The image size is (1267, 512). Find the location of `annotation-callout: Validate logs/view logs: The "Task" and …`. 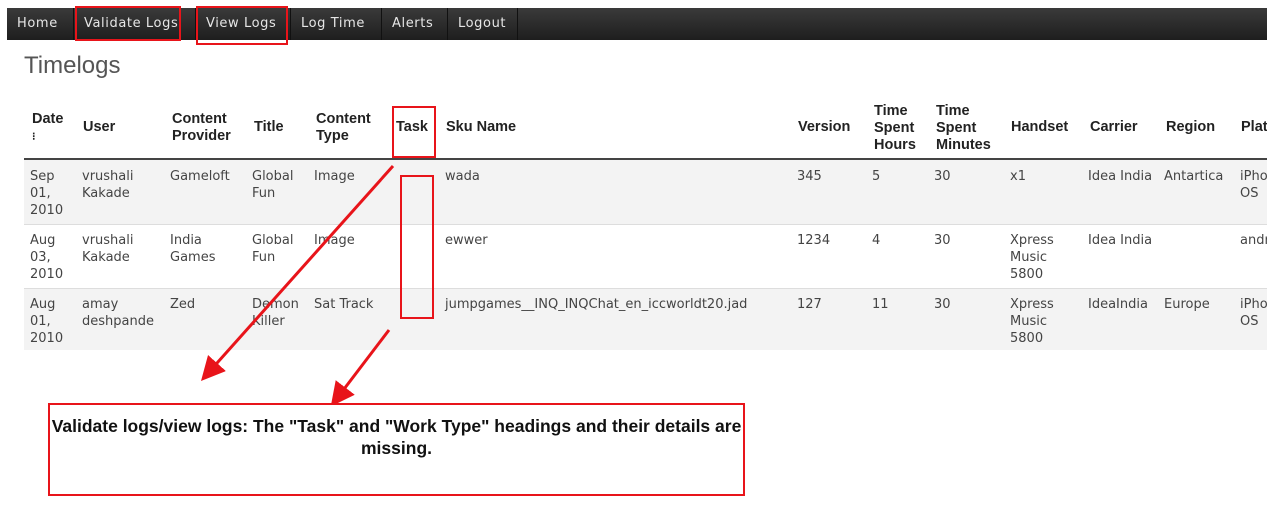

annotation-callout: Validate logs/view logs: The "Task" and … is located at coordinates (396, 449).